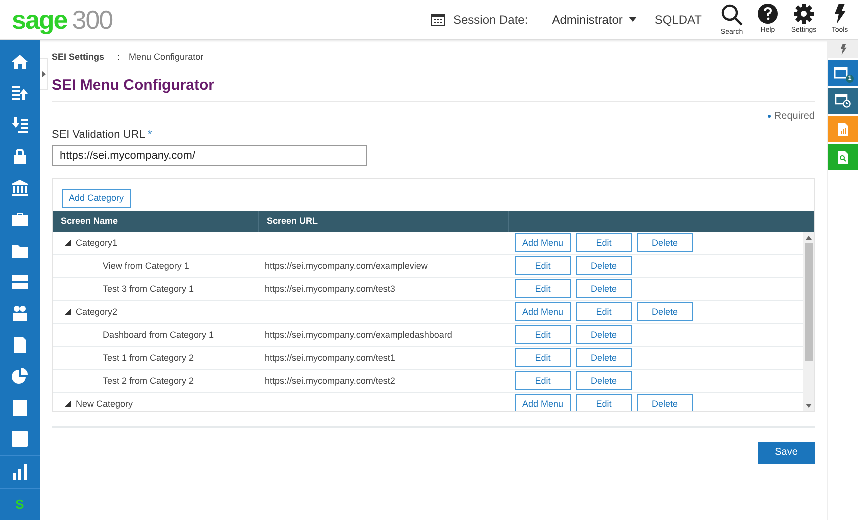 The height and width of the screenshot is (520, 858). What do you see at coordinates (330, 381) in the screenshot?
I see `screen-url-cell-text: https://sei.mycompany.com/test2` at bounding box center [330, 381].